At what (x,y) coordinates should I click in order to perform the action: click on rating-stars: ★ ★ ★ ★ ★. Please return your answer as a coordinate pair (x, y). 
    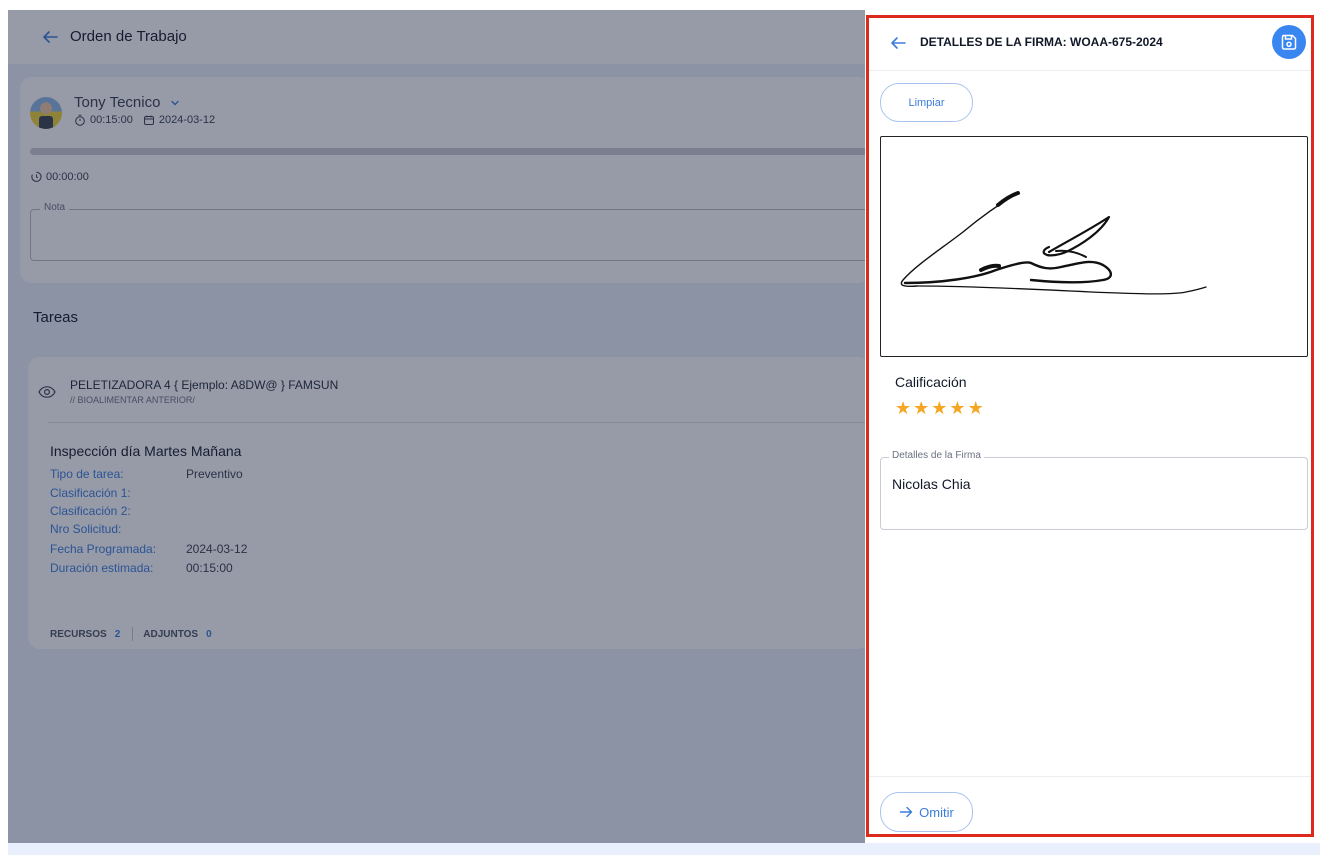
    Looking at the image, I should click on (939, 408).